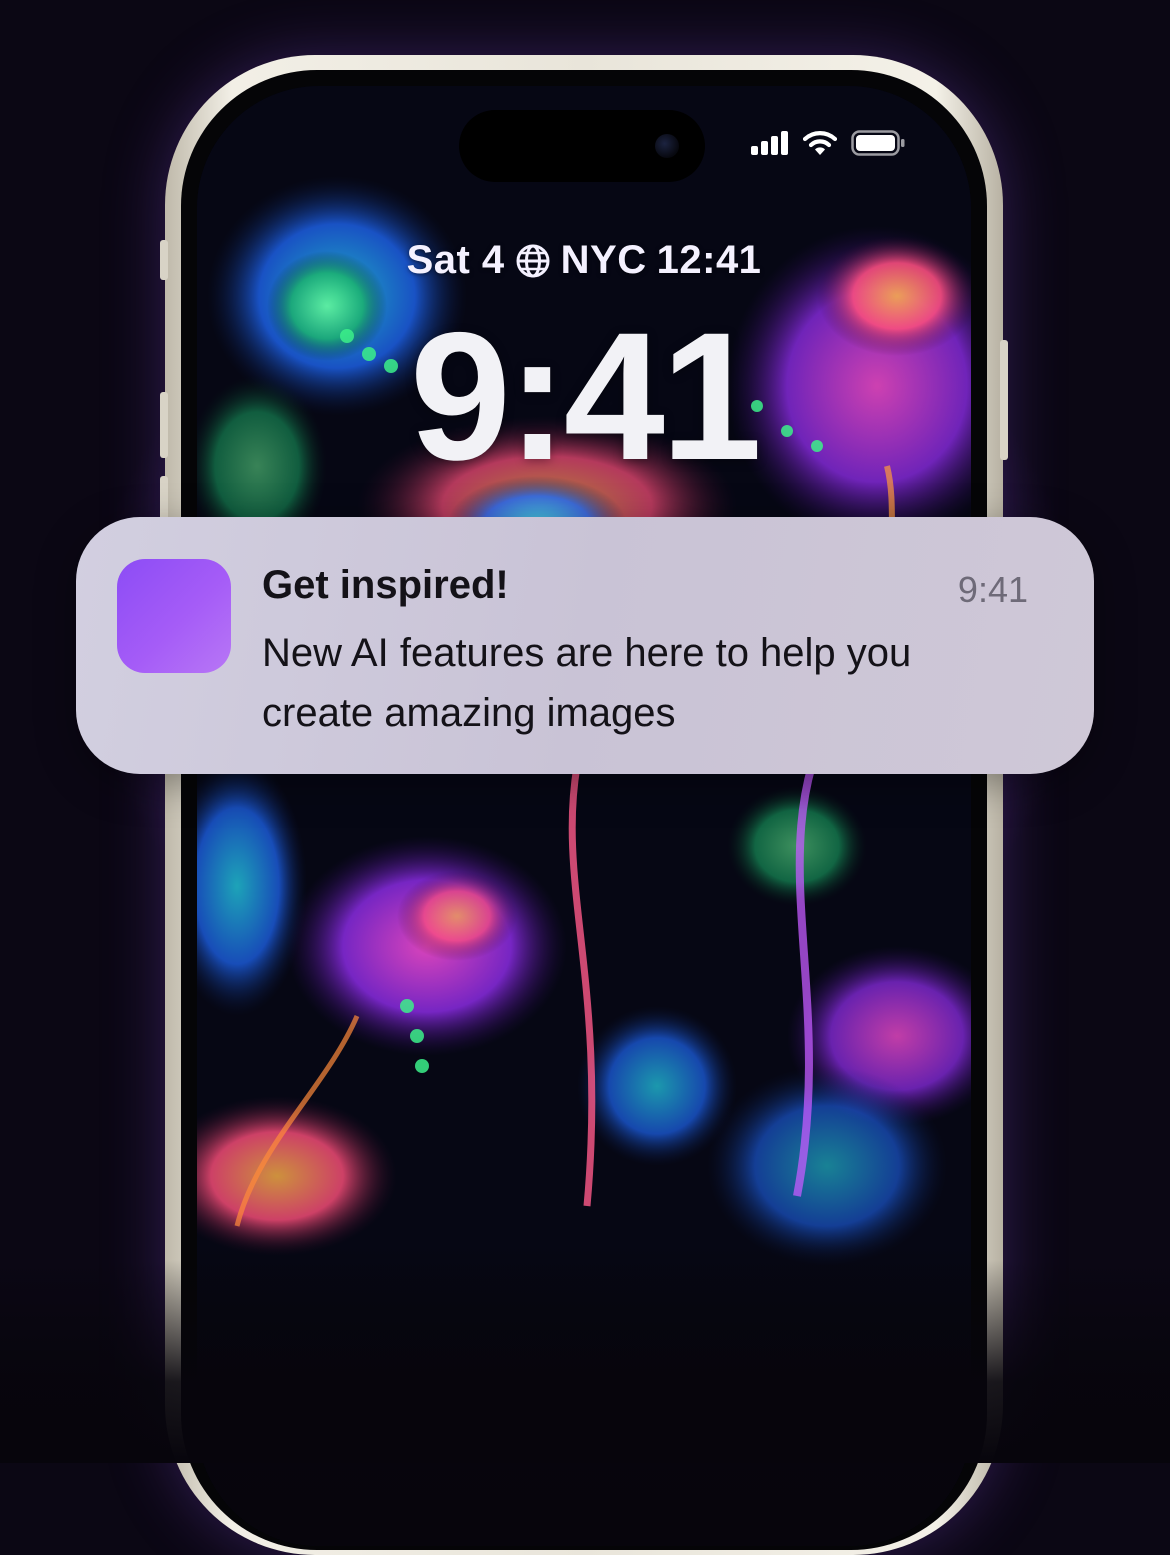 The height and width of the screenshot is (1555, 1170). Describe the element at coordinates (164, 260) in the screenshot. I see `action-button` at that location.